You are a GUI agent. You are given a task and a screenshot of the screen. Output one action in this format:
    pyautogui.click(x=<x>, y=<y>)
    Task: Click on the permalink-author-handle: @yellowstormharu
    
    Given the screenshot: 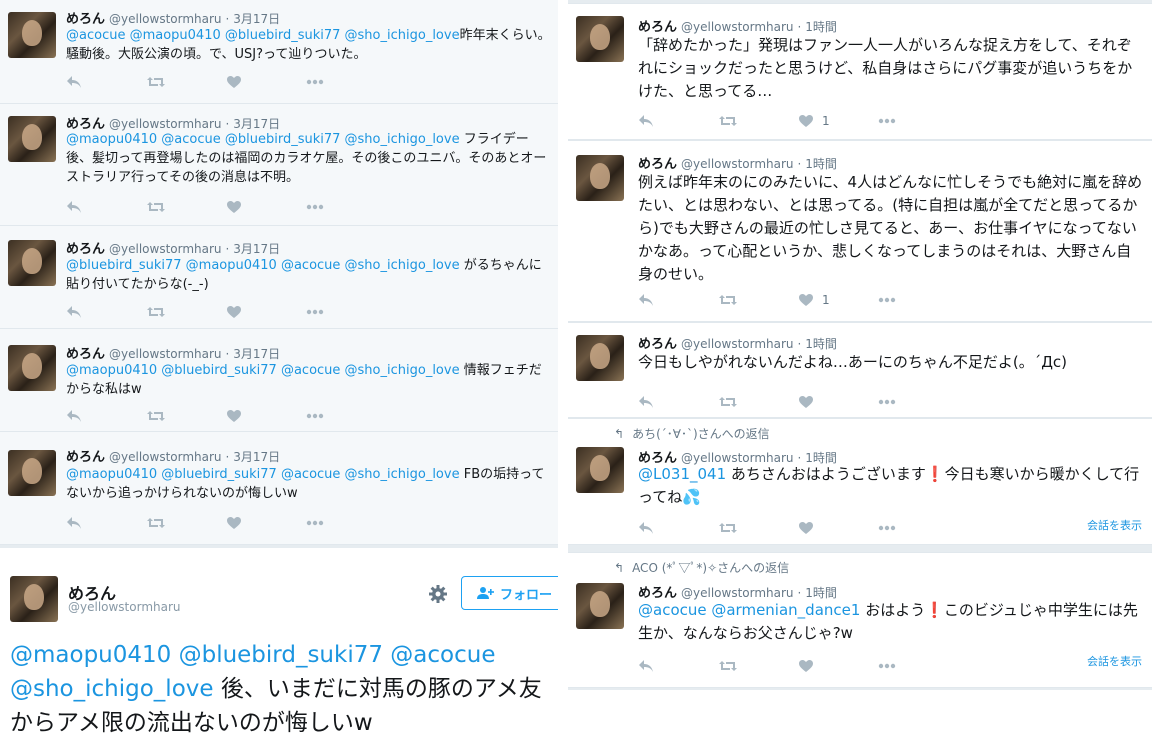 What is the action you would take?
    pyautogui.click(x=124, y=607)
    